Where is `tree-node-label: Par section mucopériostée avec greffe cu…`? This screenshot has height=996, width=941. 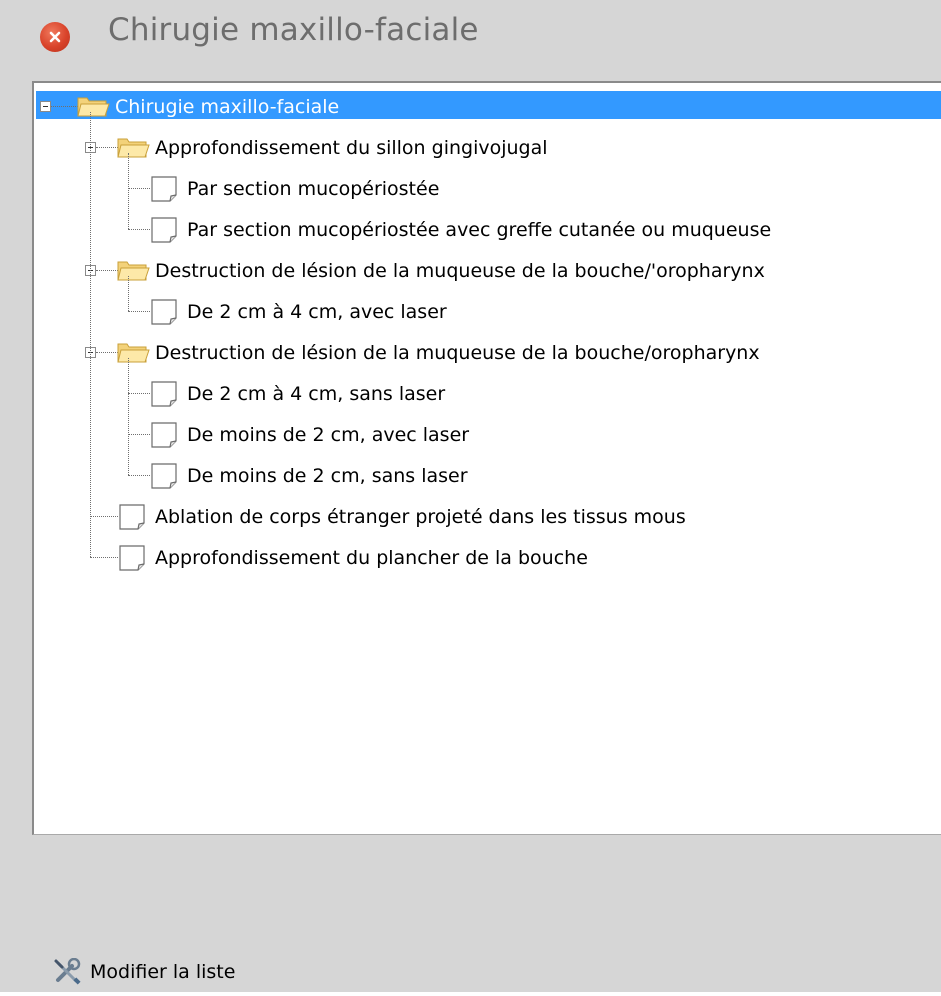
tree-node-label: Par section mucopériostée avec greffe cu… is located at coordinates (479, 230).